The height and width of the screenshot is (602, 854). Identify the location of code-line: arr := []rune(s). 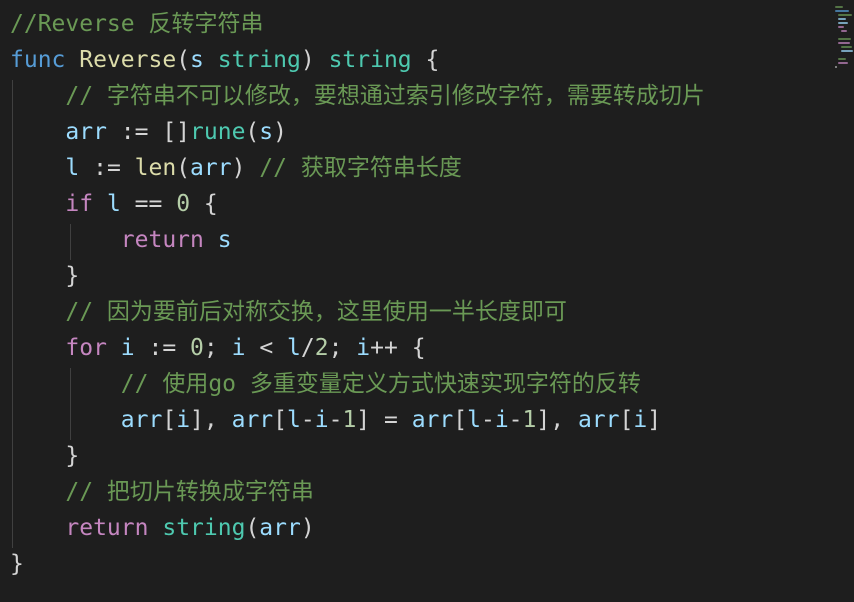
(148, 132).